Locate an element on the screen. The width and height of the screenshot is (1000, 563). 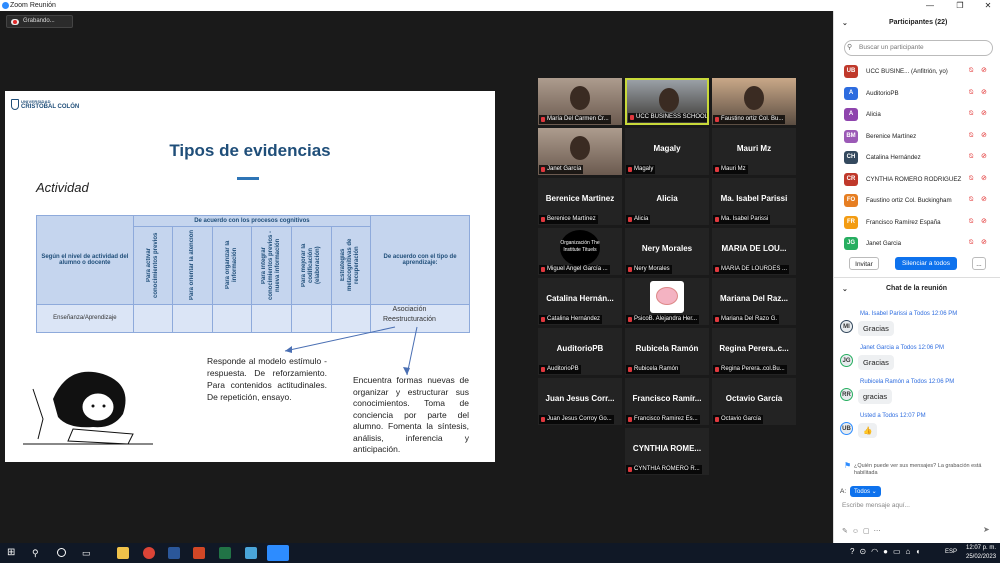
maximize-button: ❐ is located at coordinates (960, 5).